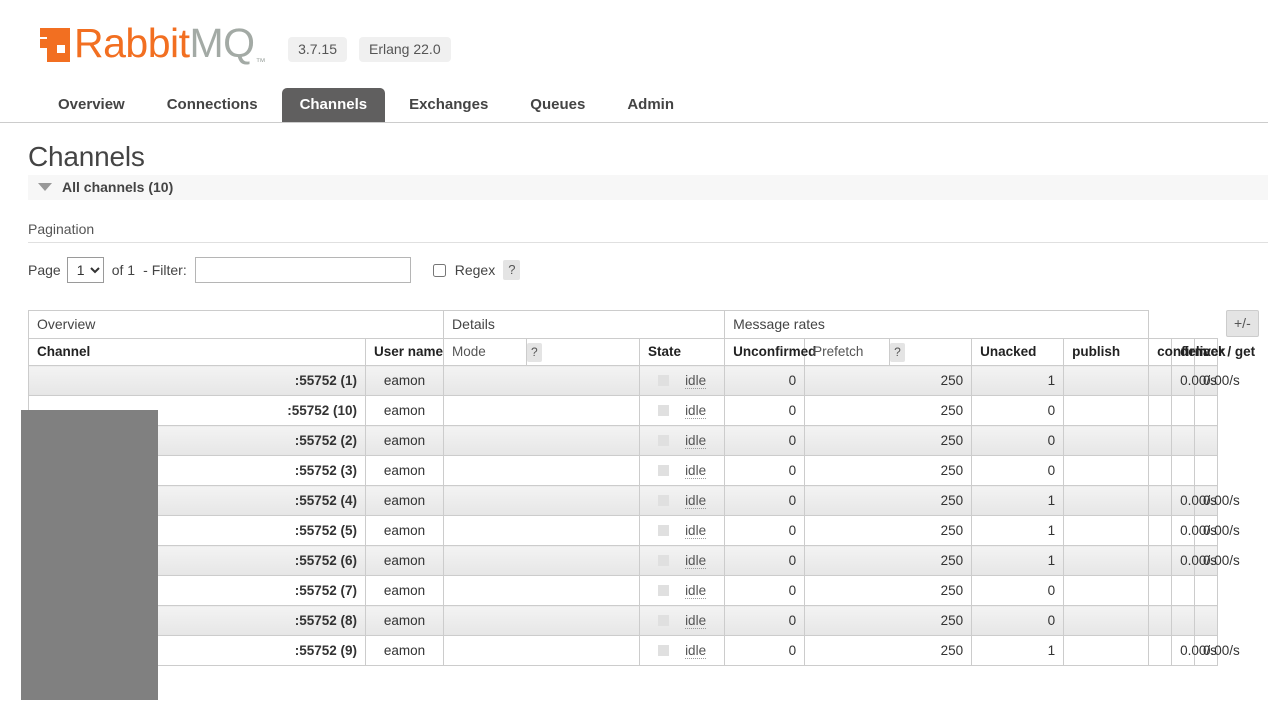 This screenshot has height=719, width=1268. I want to click on column-header-channel: Channel, so click(197, 352).